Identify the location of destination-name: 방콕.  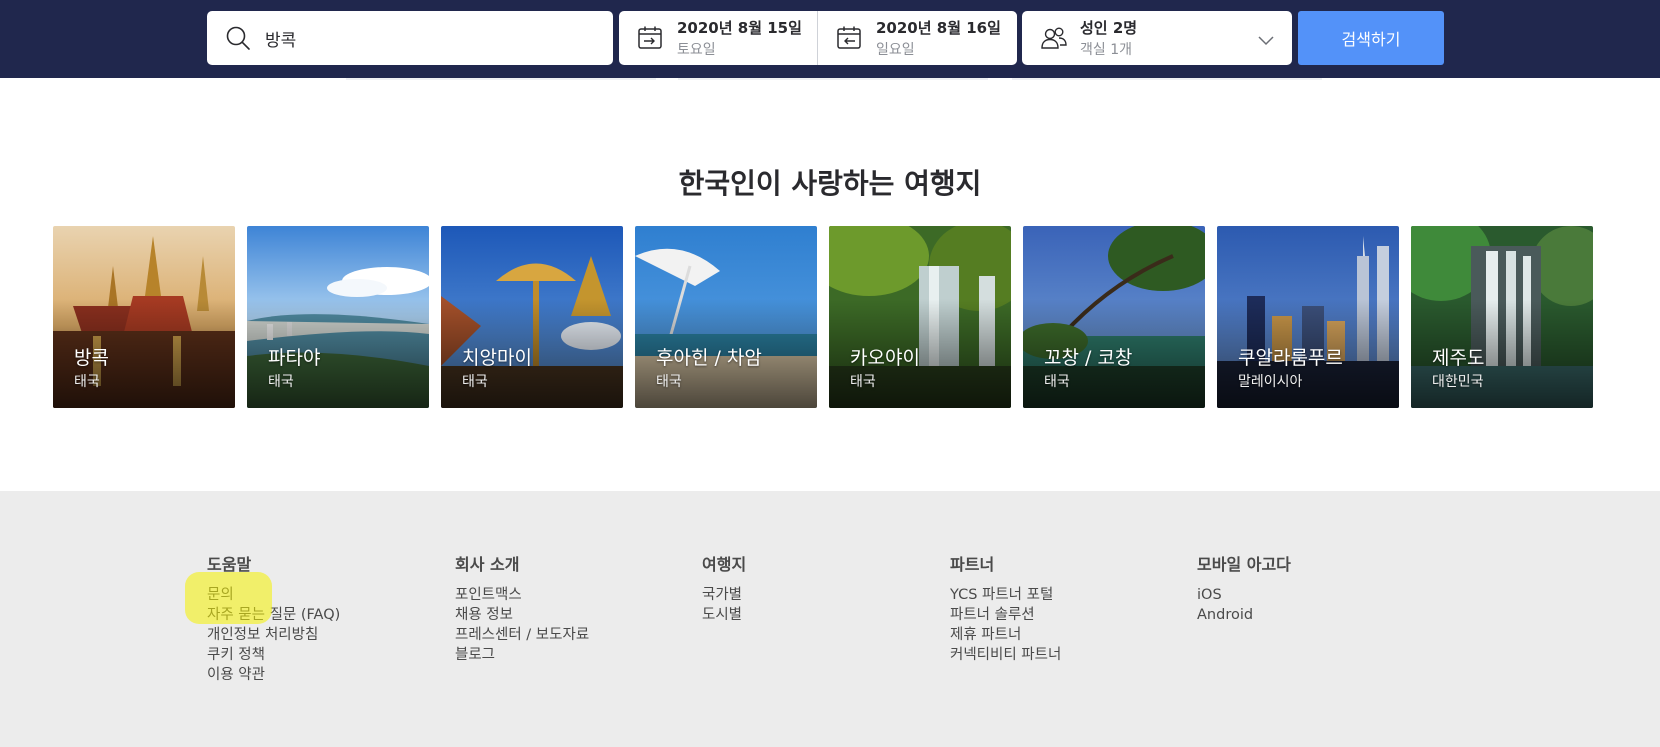
(91, 358).